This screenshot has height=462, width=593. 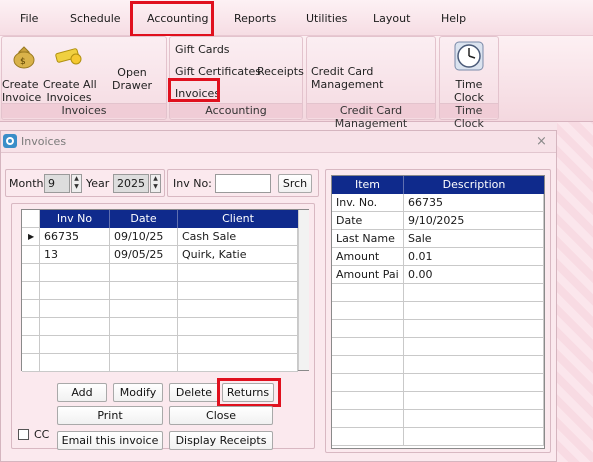 What do you see at coordinates (243, 183) in the screenshot?
I see `inv-no-input` at bounding box center [243, 183].